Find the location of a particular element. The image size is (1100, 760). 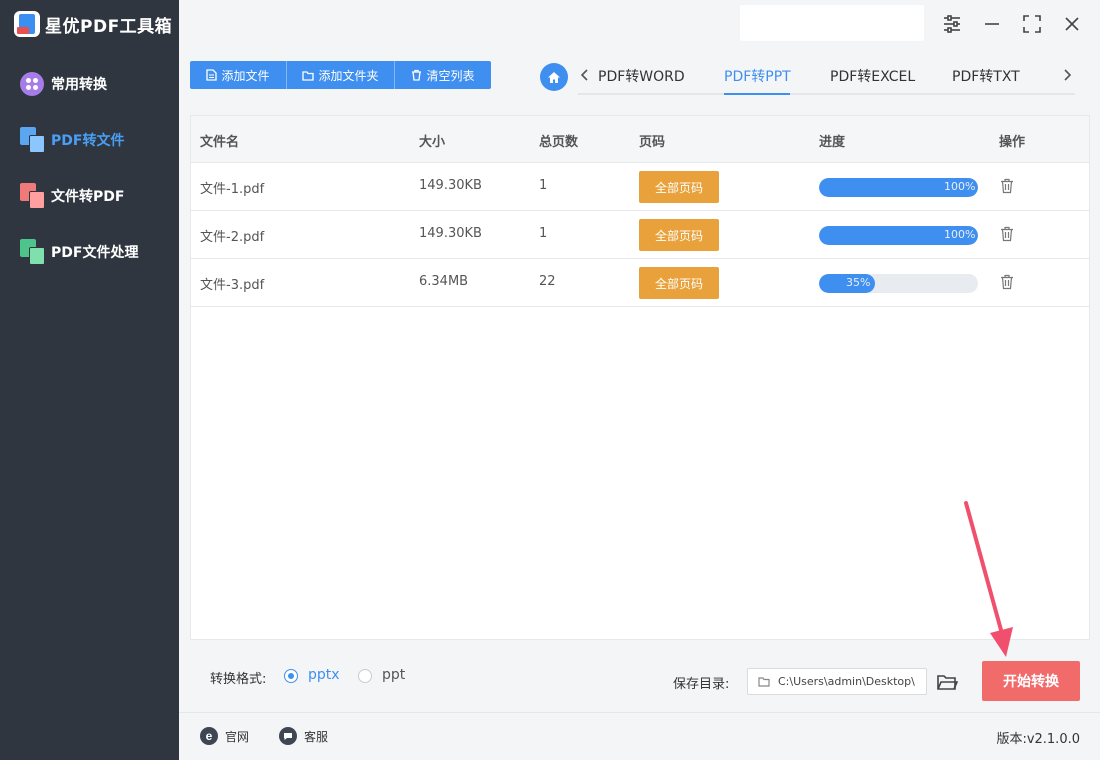

tab-pdf-to-excel: PDF转EXCEL is located at coordinates (872, 76).